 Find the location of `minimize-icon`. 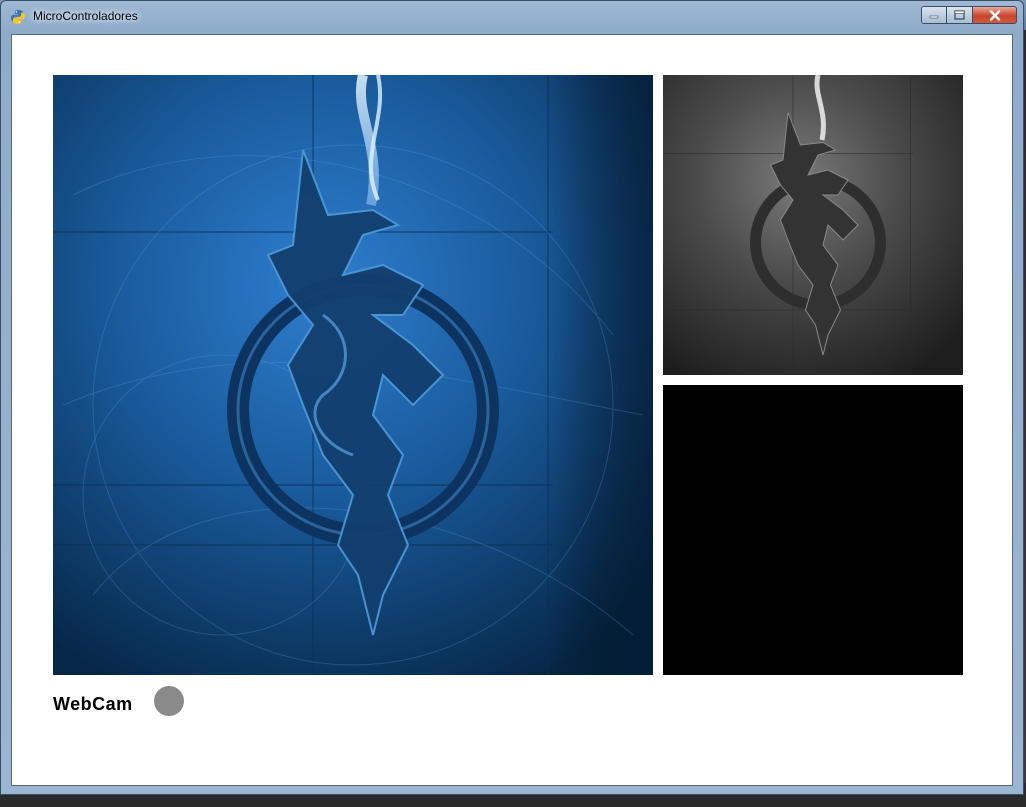

minimize-icon is located at coordinates (934, 17).